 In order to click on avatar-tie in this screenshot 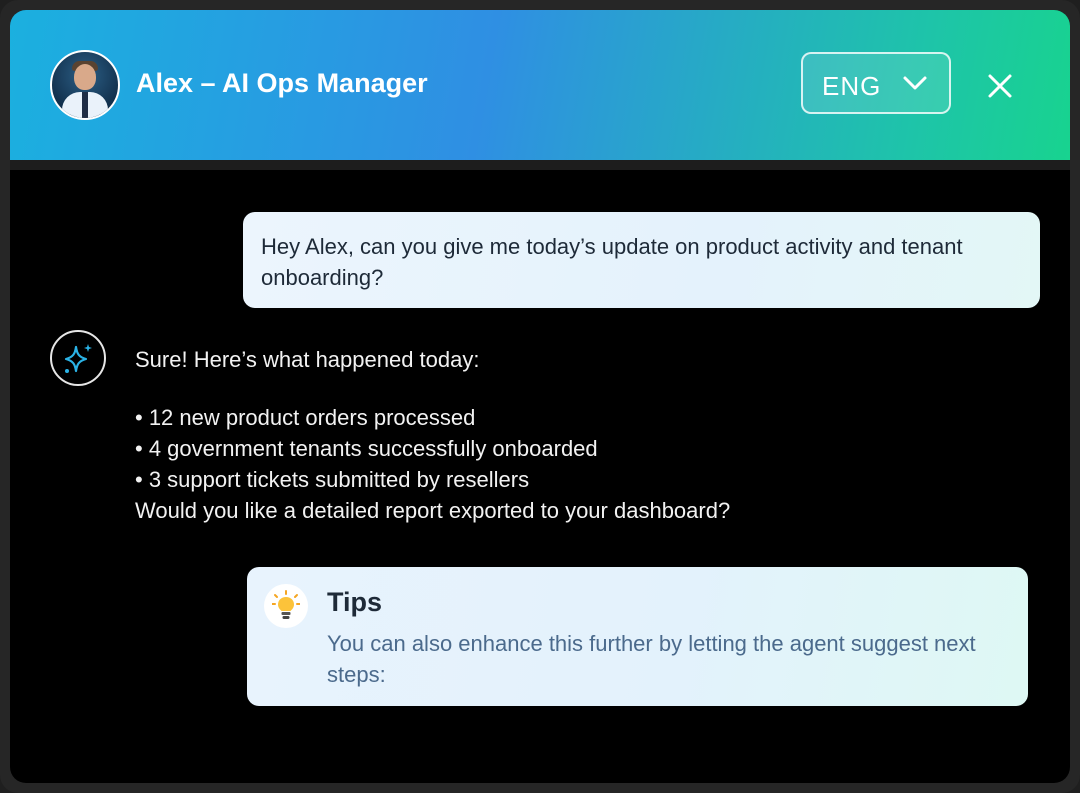, I will do `click(85, 105)`.